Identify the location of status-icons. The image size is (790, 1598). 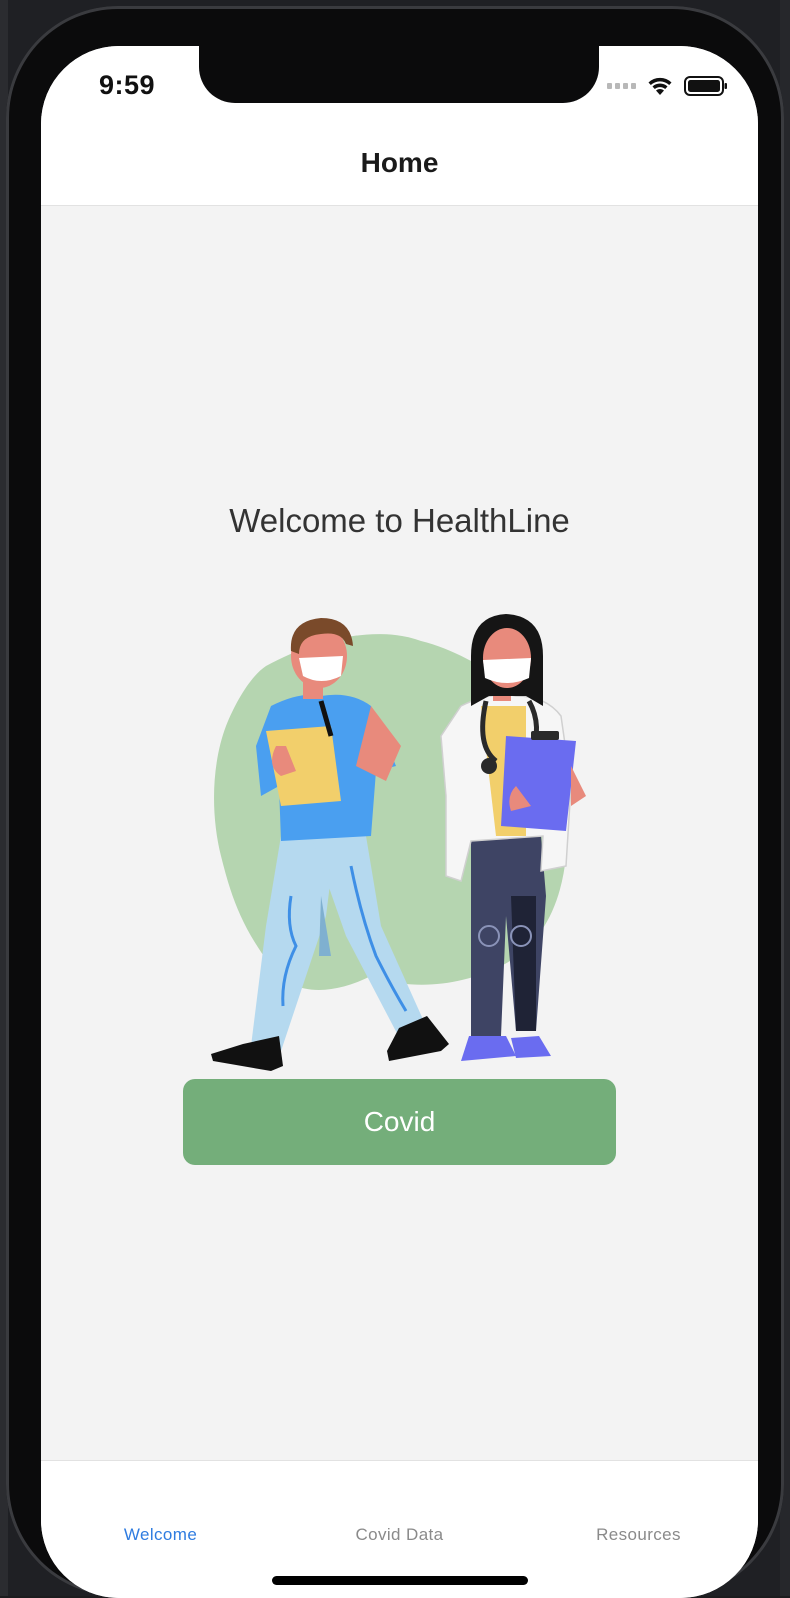
(667, 86).